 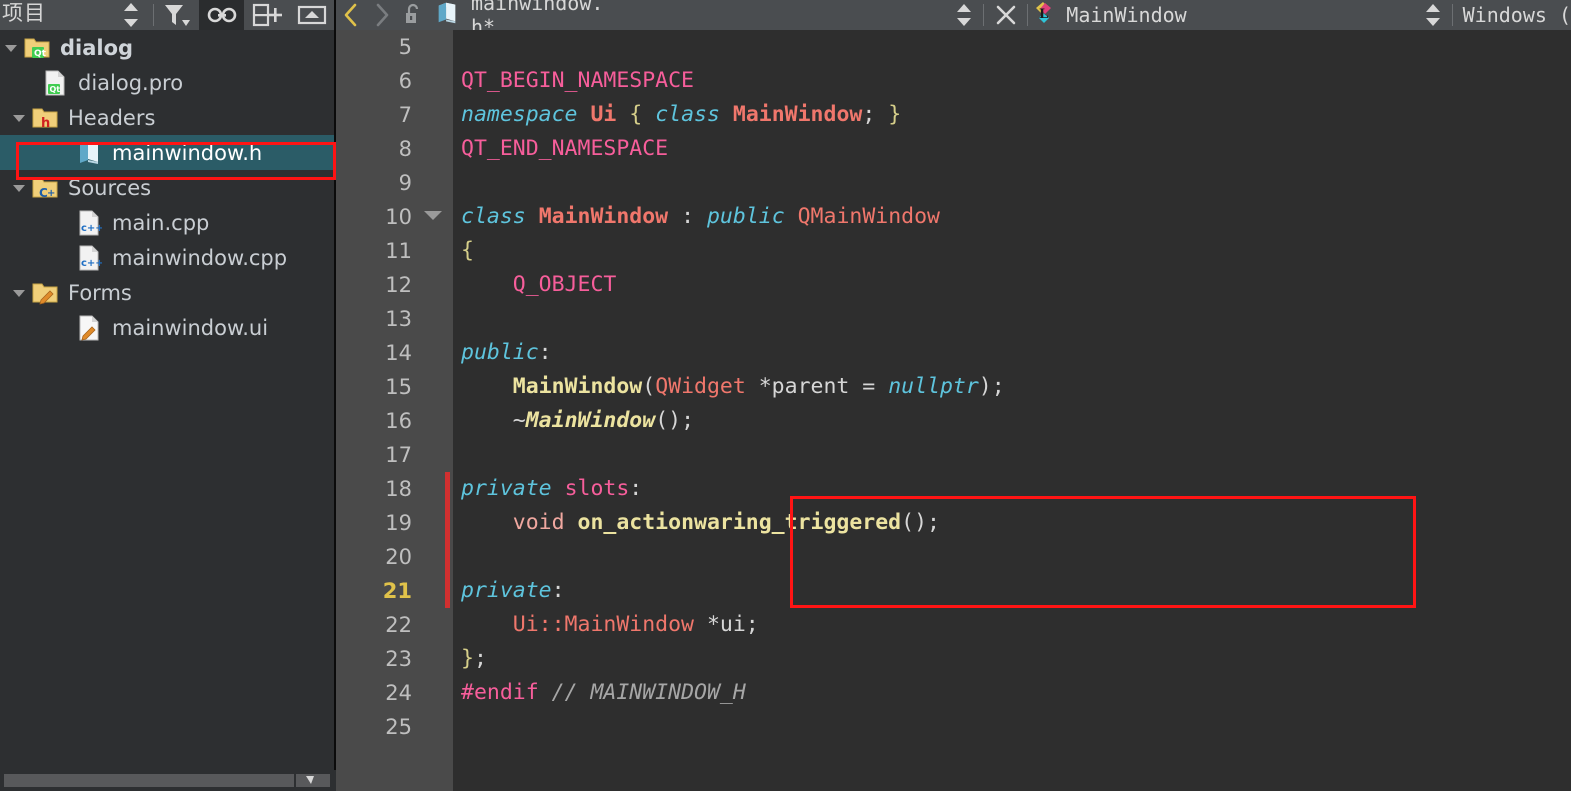 I want to click on tree-item-label: mainwindow.cpp, so click(x=200, y=257).